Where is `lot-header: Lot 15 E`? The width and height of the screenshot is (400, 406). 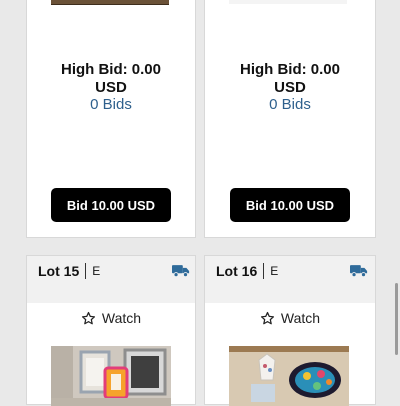
lot-header: Lot 15 E is located at coordinates (111, 279).